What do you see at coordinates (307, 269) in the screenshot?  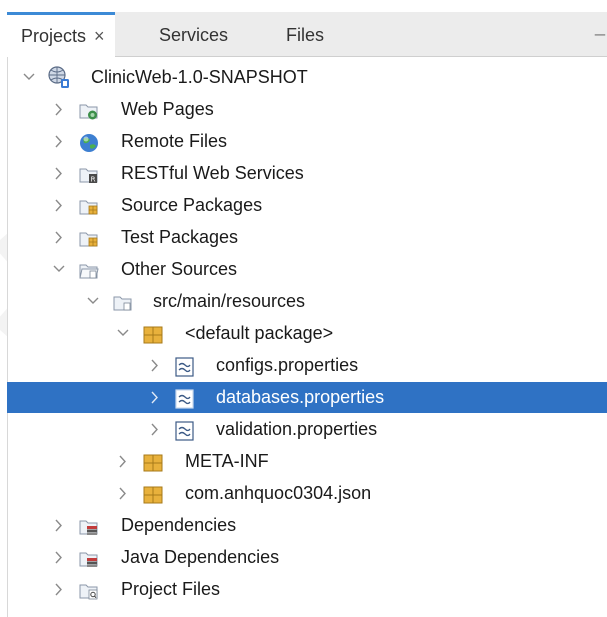 I see `tree-item-other-sources: Other Sources` at bounding box center [307, 269].